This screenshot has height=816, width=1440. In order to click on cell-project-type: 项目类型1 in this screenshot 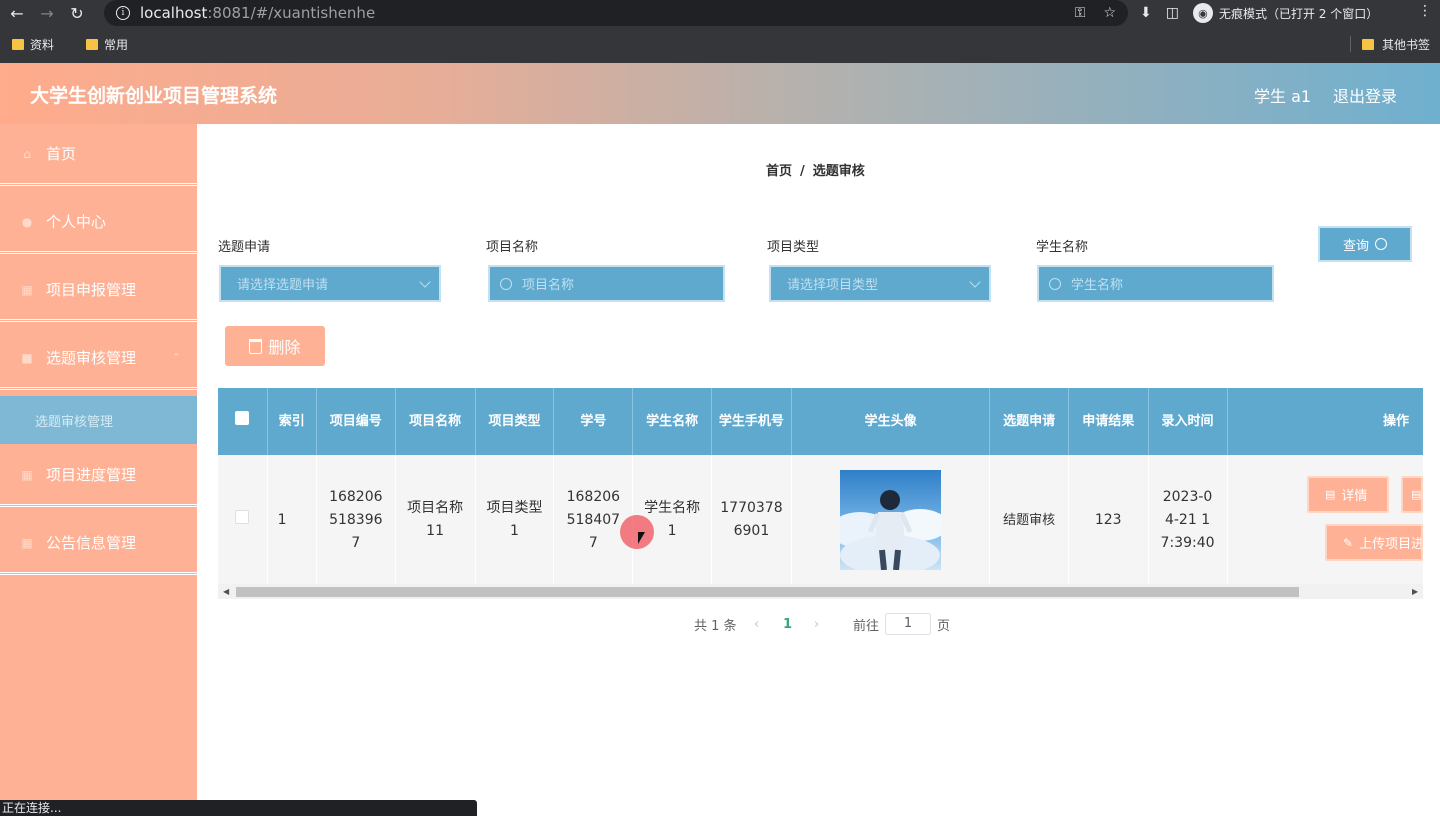, I will do `click(515, 520)`.